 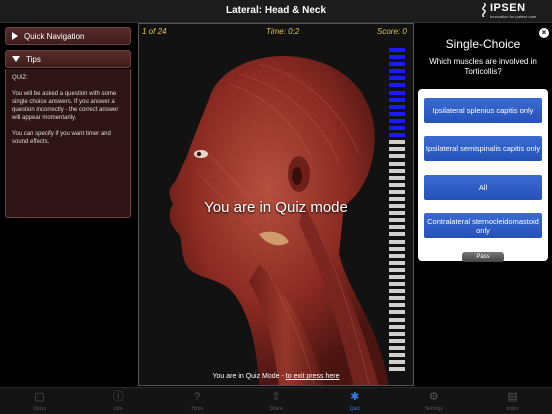 What do you see at coordinates (118, 409) in the screenshot?
I see `toolbar-label: Info` at bounding box center [118, 409].